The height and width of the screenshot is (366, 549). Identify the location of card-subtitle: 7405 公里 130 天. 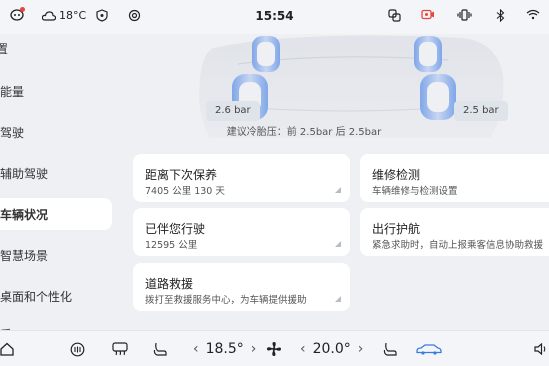
(185, 191).